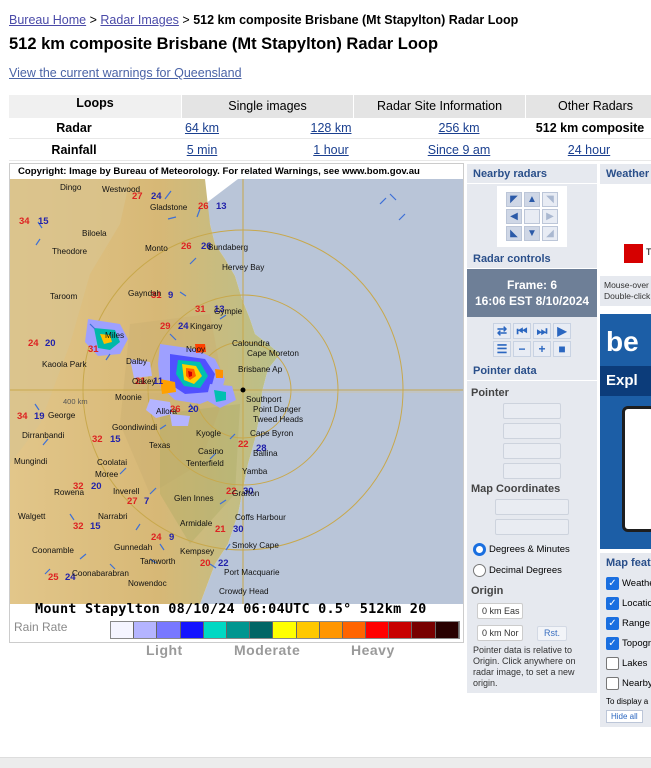 The height and width of the screenshot is (768, 651). What do you see at coordinates (238, 529) in the screenshot?
I see `obs-value: 30` at bounding box center [238, 529].